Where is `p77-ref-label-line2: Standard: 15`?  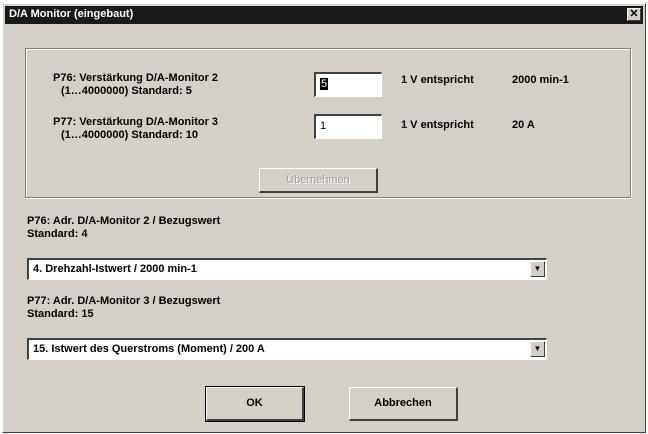 p77-ref-label-line2: Standard: 15 is located at coordinates (60, 314).